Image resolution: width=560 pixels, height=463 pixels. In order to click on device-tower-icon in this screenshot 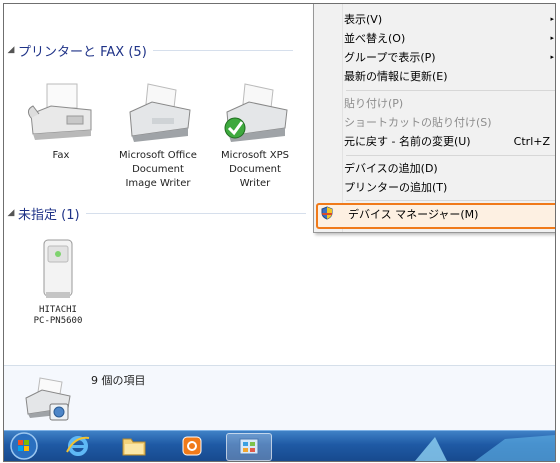, I will do `click(58, 268)`.